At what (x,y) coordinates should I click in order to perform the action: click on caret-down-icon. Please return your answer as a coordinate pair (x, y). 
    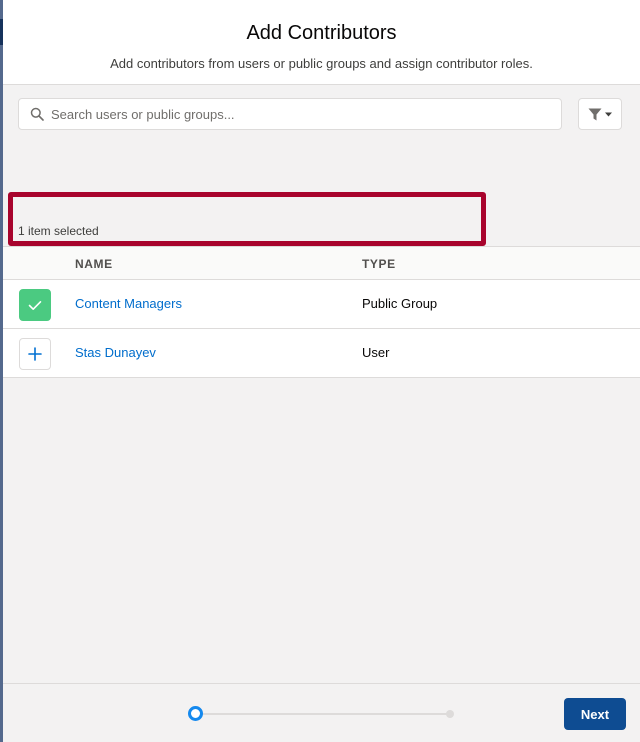
    Looking at the image, I should click on (608, 114).